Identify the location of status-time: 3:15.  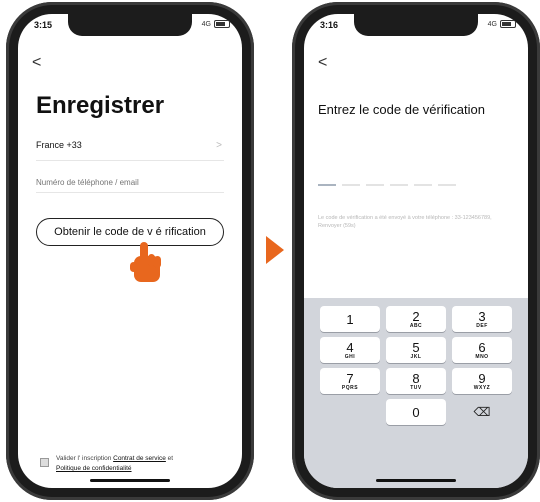
(43, 25).